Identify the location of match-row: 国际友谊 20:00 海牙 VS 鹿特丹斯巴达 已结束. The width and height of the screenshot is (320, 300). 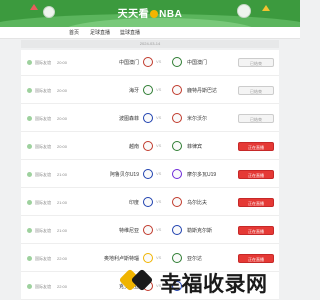
(150, 91).